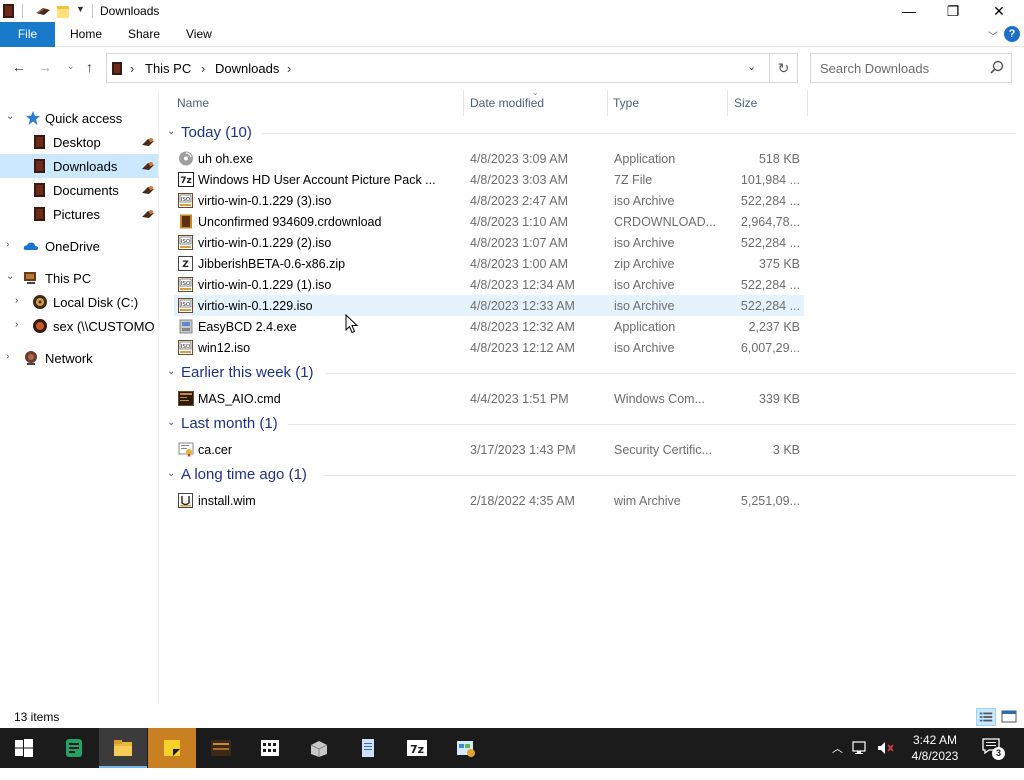 The height and width of the screenshot is (780, 1024). I want to click on recent-locations-icon: ⌄, so click(71, 66).